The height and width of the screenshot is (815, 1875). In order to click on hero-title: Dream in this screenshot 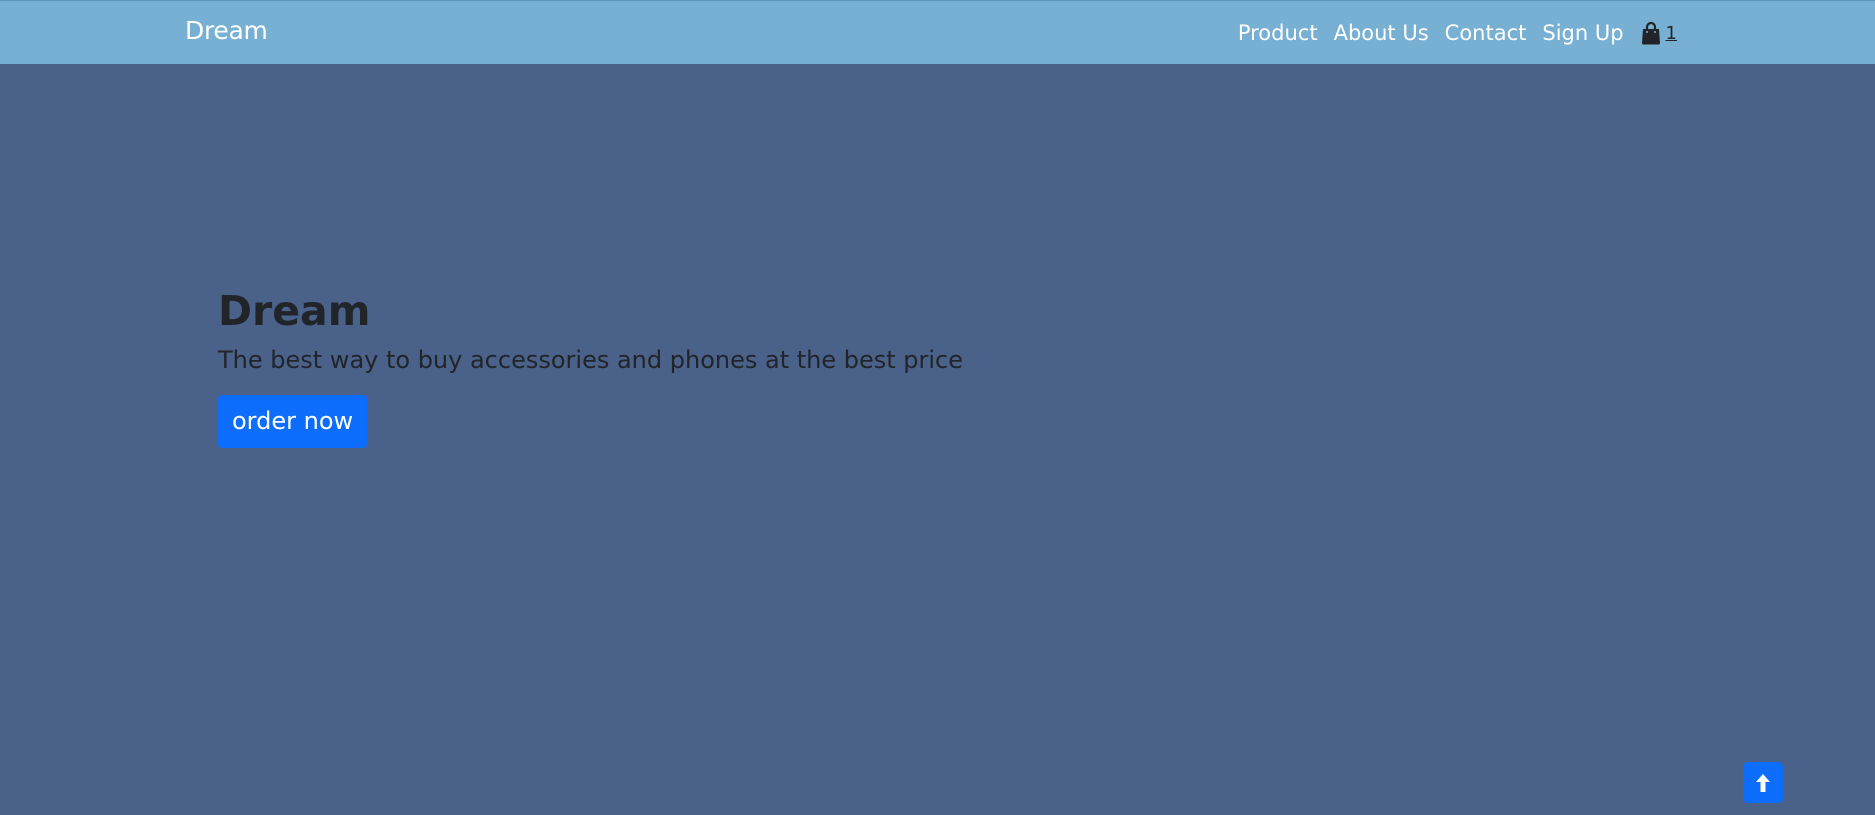, I will do `click(294, 311)`.